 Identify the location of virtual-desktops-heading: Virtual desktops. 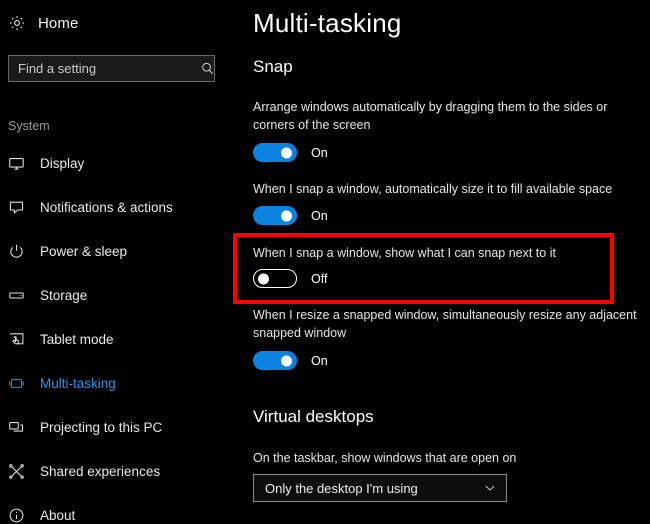
(313, 416).